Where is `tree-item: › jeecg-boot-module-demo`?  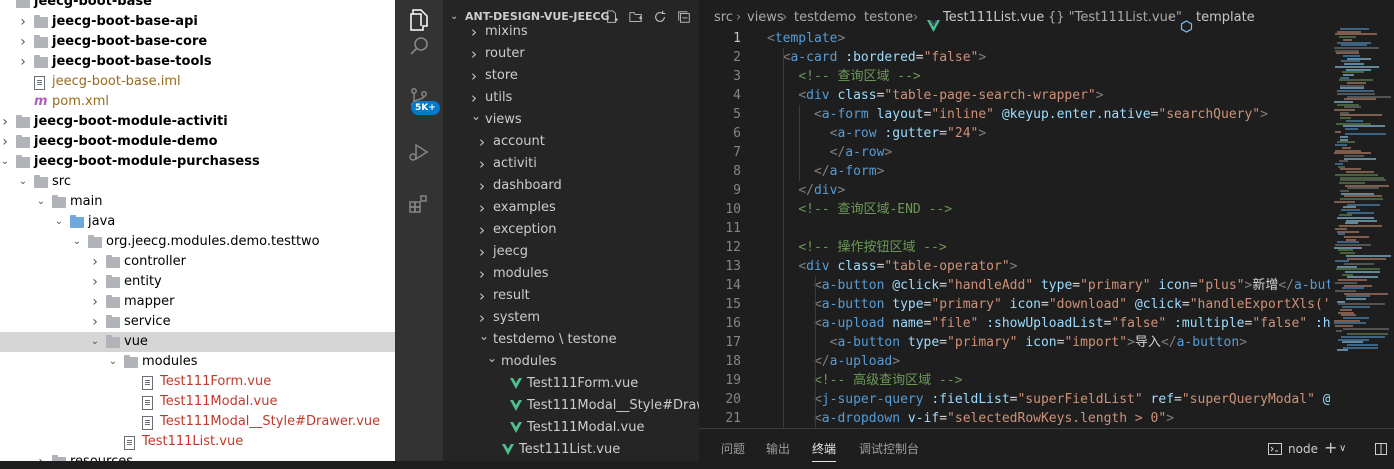 tree-item: › jeecg-boot-module-demo is located at coordinates (197, 142).